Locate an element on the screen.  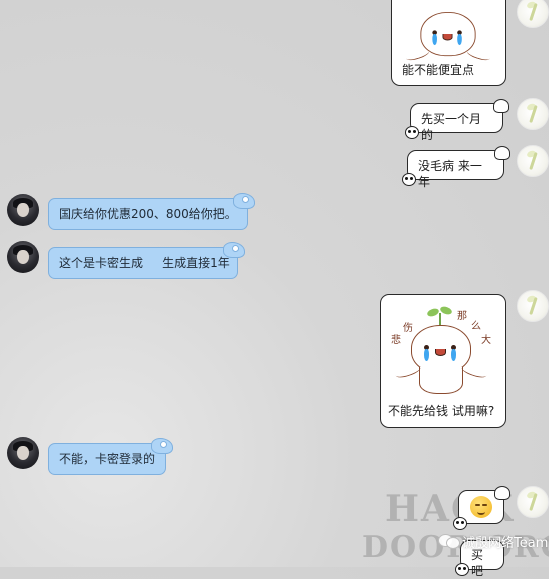
message-bubble: 国庆给你优惠200、800给你把。 is located at coordinates (151, 211).